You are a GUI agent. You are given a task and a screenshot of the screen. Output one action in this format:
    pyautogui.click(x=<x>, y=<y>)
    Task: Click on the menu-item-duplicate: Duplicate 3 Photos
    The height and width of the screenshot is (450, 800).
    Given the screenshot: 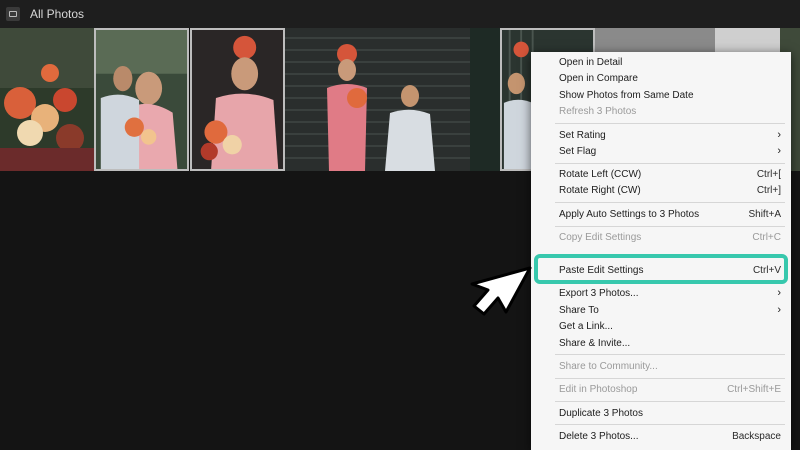 What is the action you would take?
    pyautogui.click(x=661, y=413)
    